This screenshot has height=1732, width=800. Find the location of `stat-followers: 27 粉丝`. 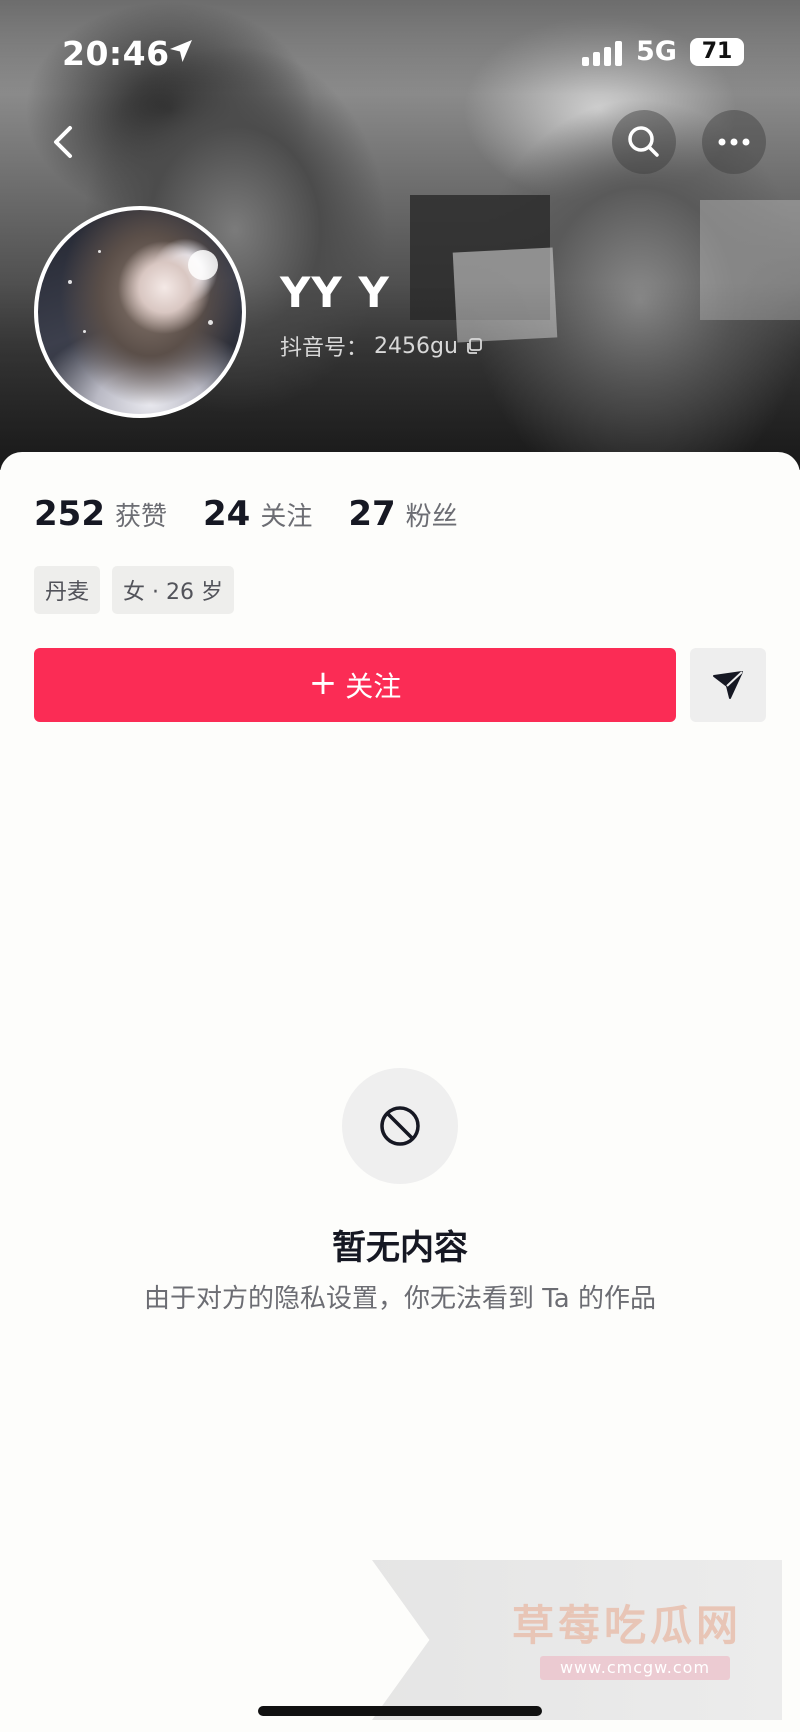

stat-followers: 27 粉丝 is located at coordinates (402, 514).